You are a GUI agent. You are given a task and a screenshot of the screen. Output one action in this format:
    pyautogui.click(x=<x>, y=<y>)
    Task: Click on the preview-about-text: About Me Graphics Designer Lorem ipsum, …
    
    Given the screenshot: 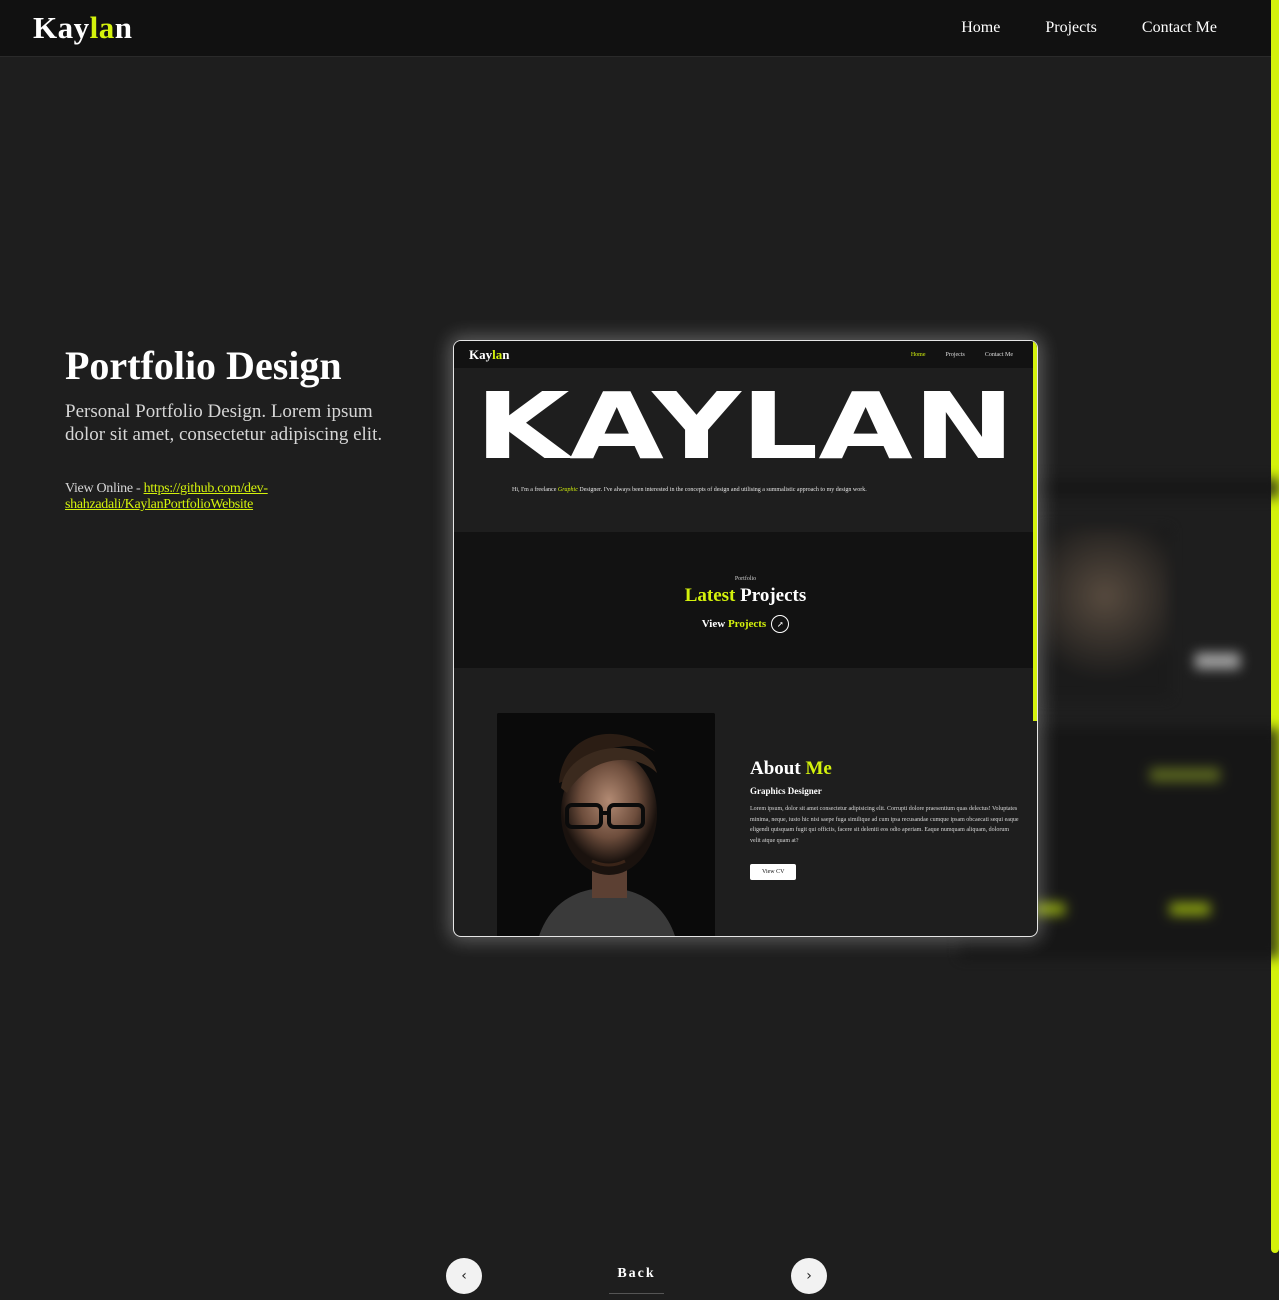 What is the action you would take?
    pyautogui.click(x=885, y=819)
    